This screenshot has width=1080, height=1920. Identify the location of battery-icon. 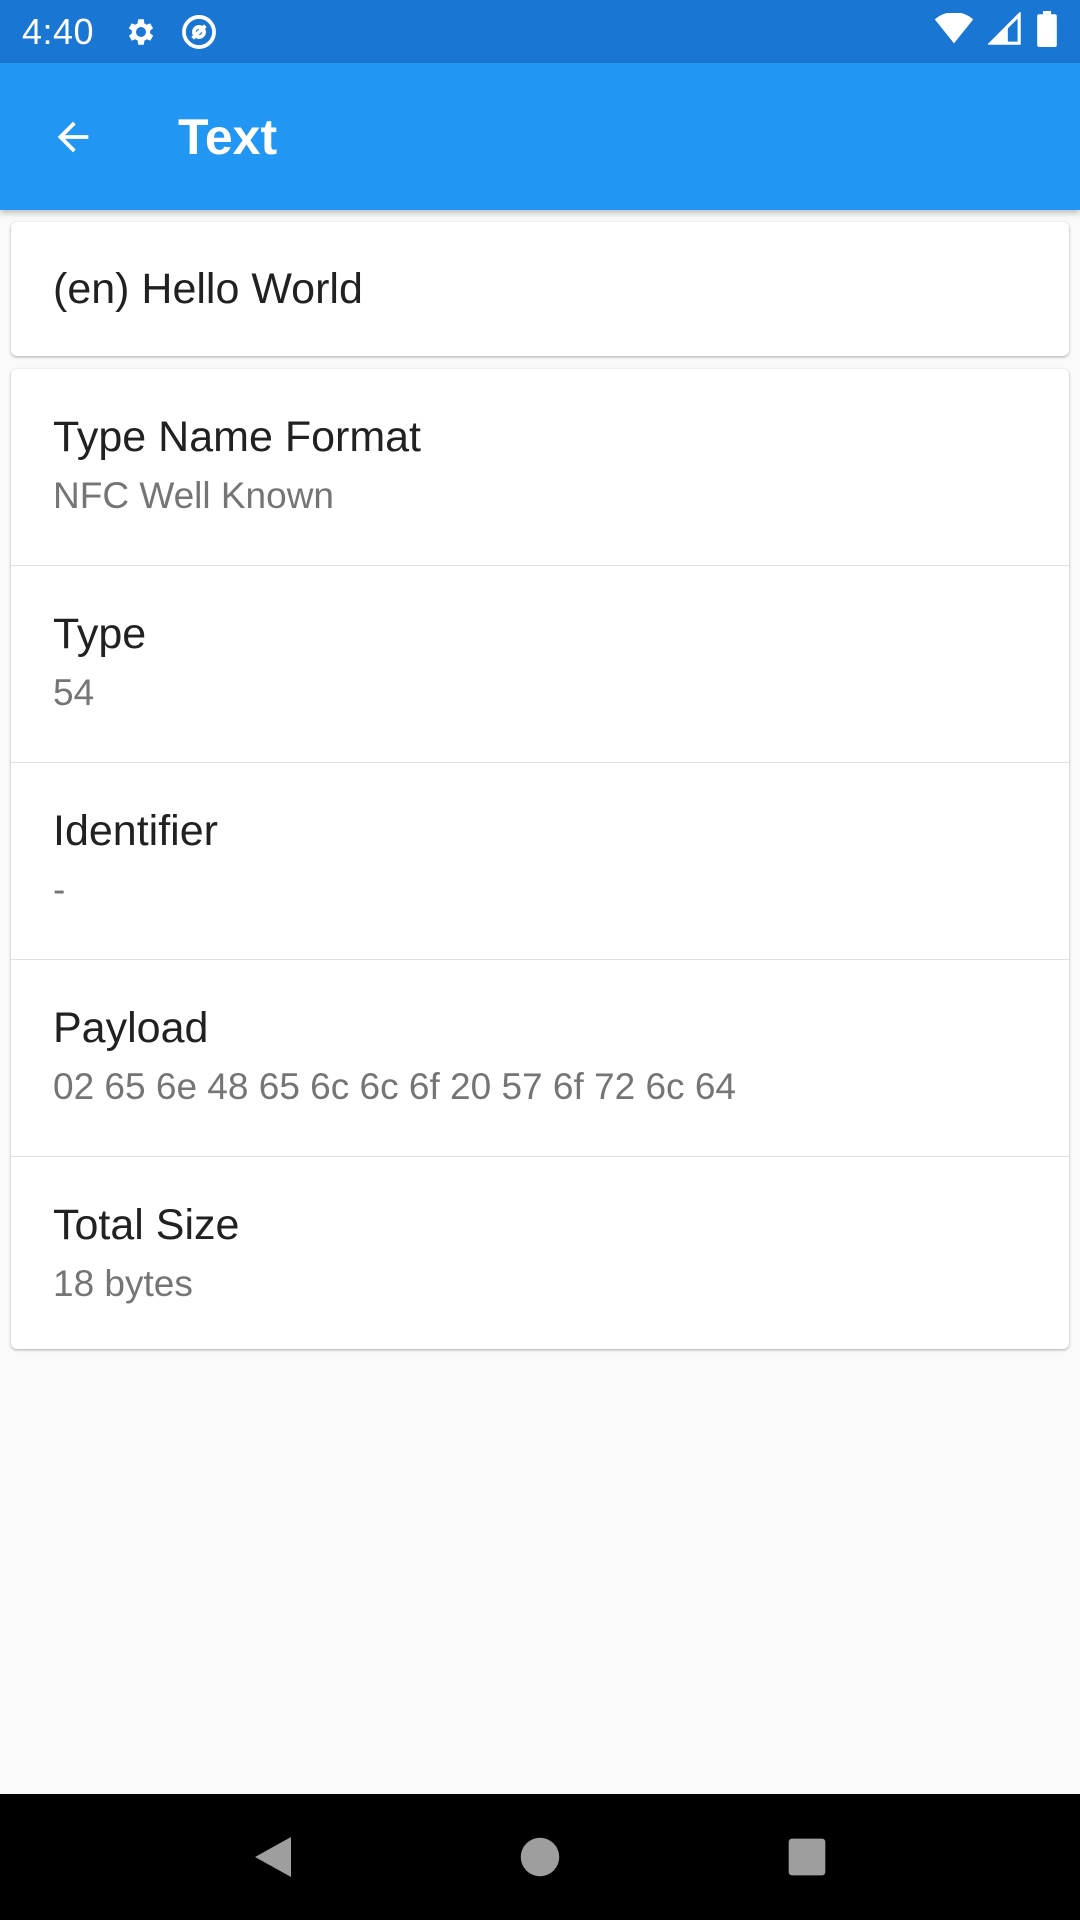
(1047, 31).